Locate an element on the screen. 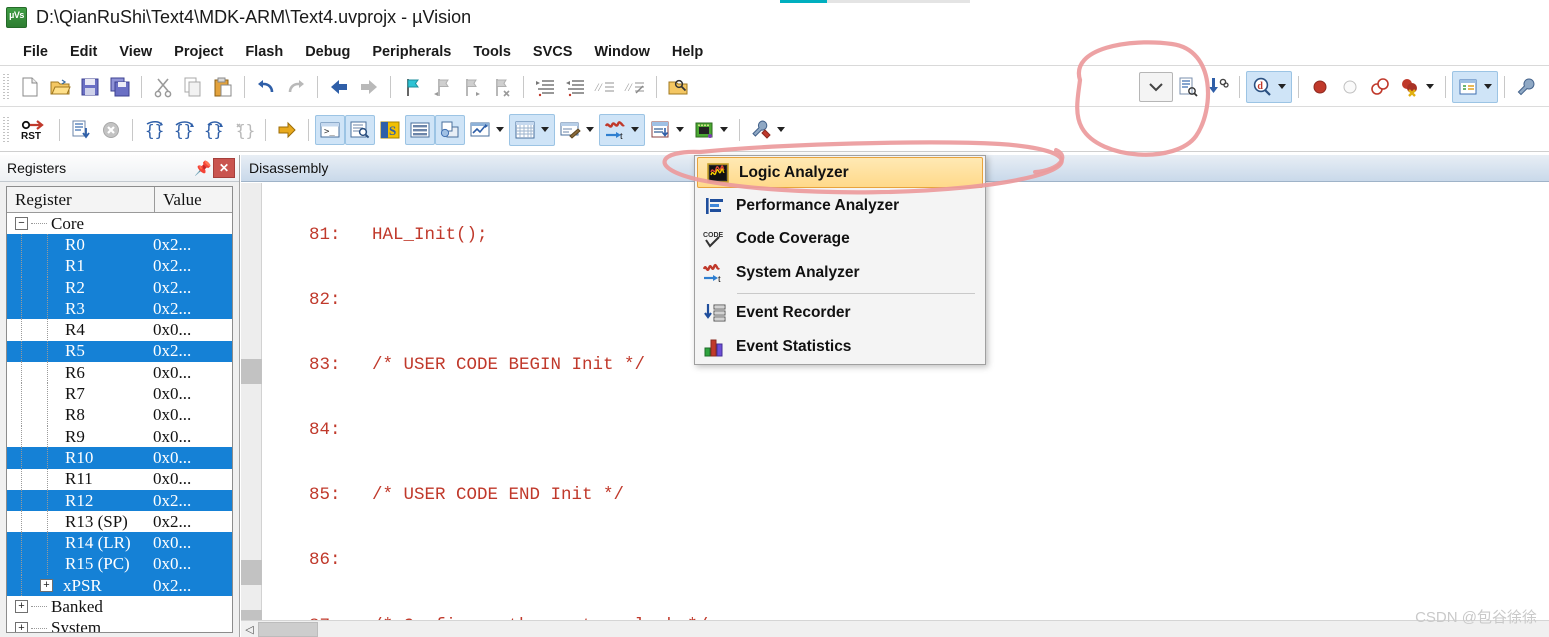 This screenshot has height=637, width=1549. command-window-icon: >_ is located at coordinates (330, 129).